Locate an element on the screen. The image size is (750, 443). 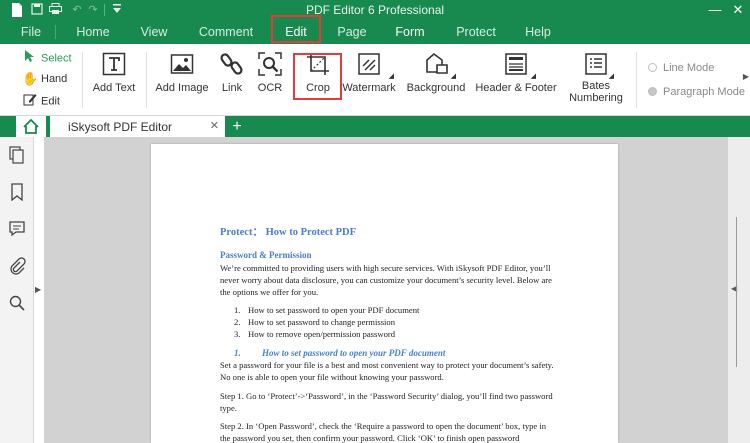
add-image-label: Add Image is located at coordinates (182, 88).